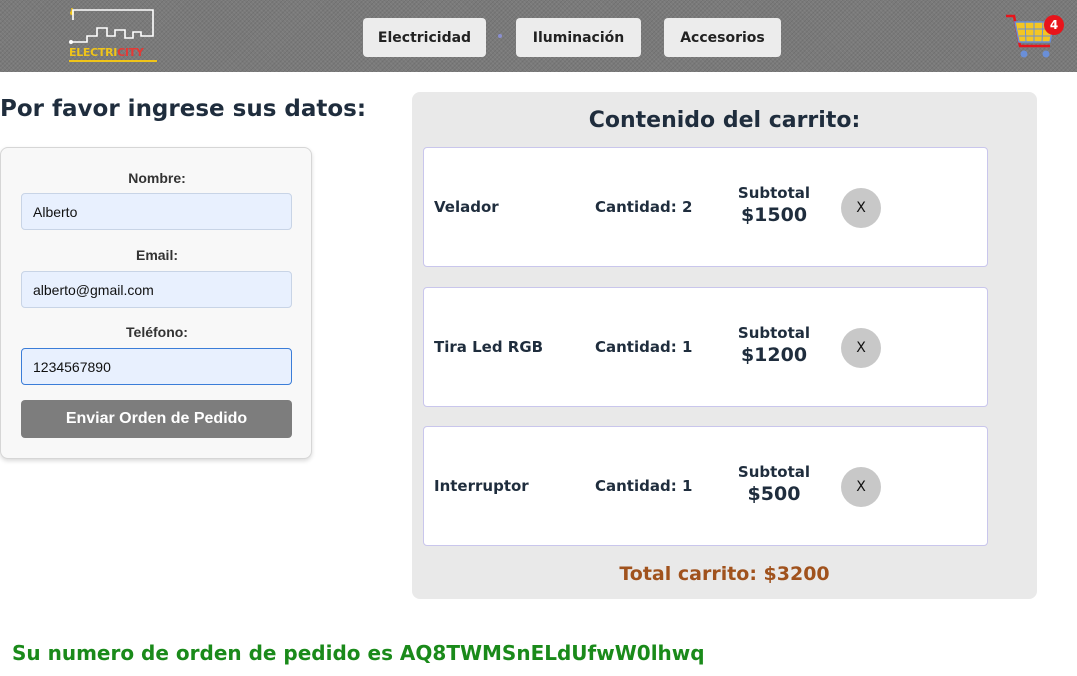 This screenshot has width=1077, height=676. I want to click on subtotal-value: $1200, so click(774, 355).